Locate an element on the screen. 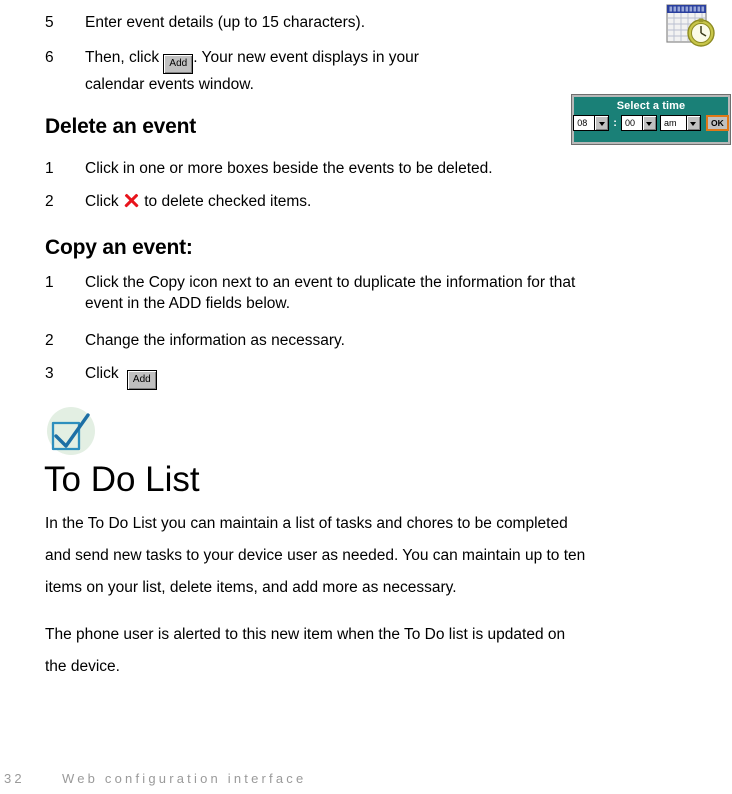  step-text-post: . Your new event displays in your is located at coordinates (306, 57).